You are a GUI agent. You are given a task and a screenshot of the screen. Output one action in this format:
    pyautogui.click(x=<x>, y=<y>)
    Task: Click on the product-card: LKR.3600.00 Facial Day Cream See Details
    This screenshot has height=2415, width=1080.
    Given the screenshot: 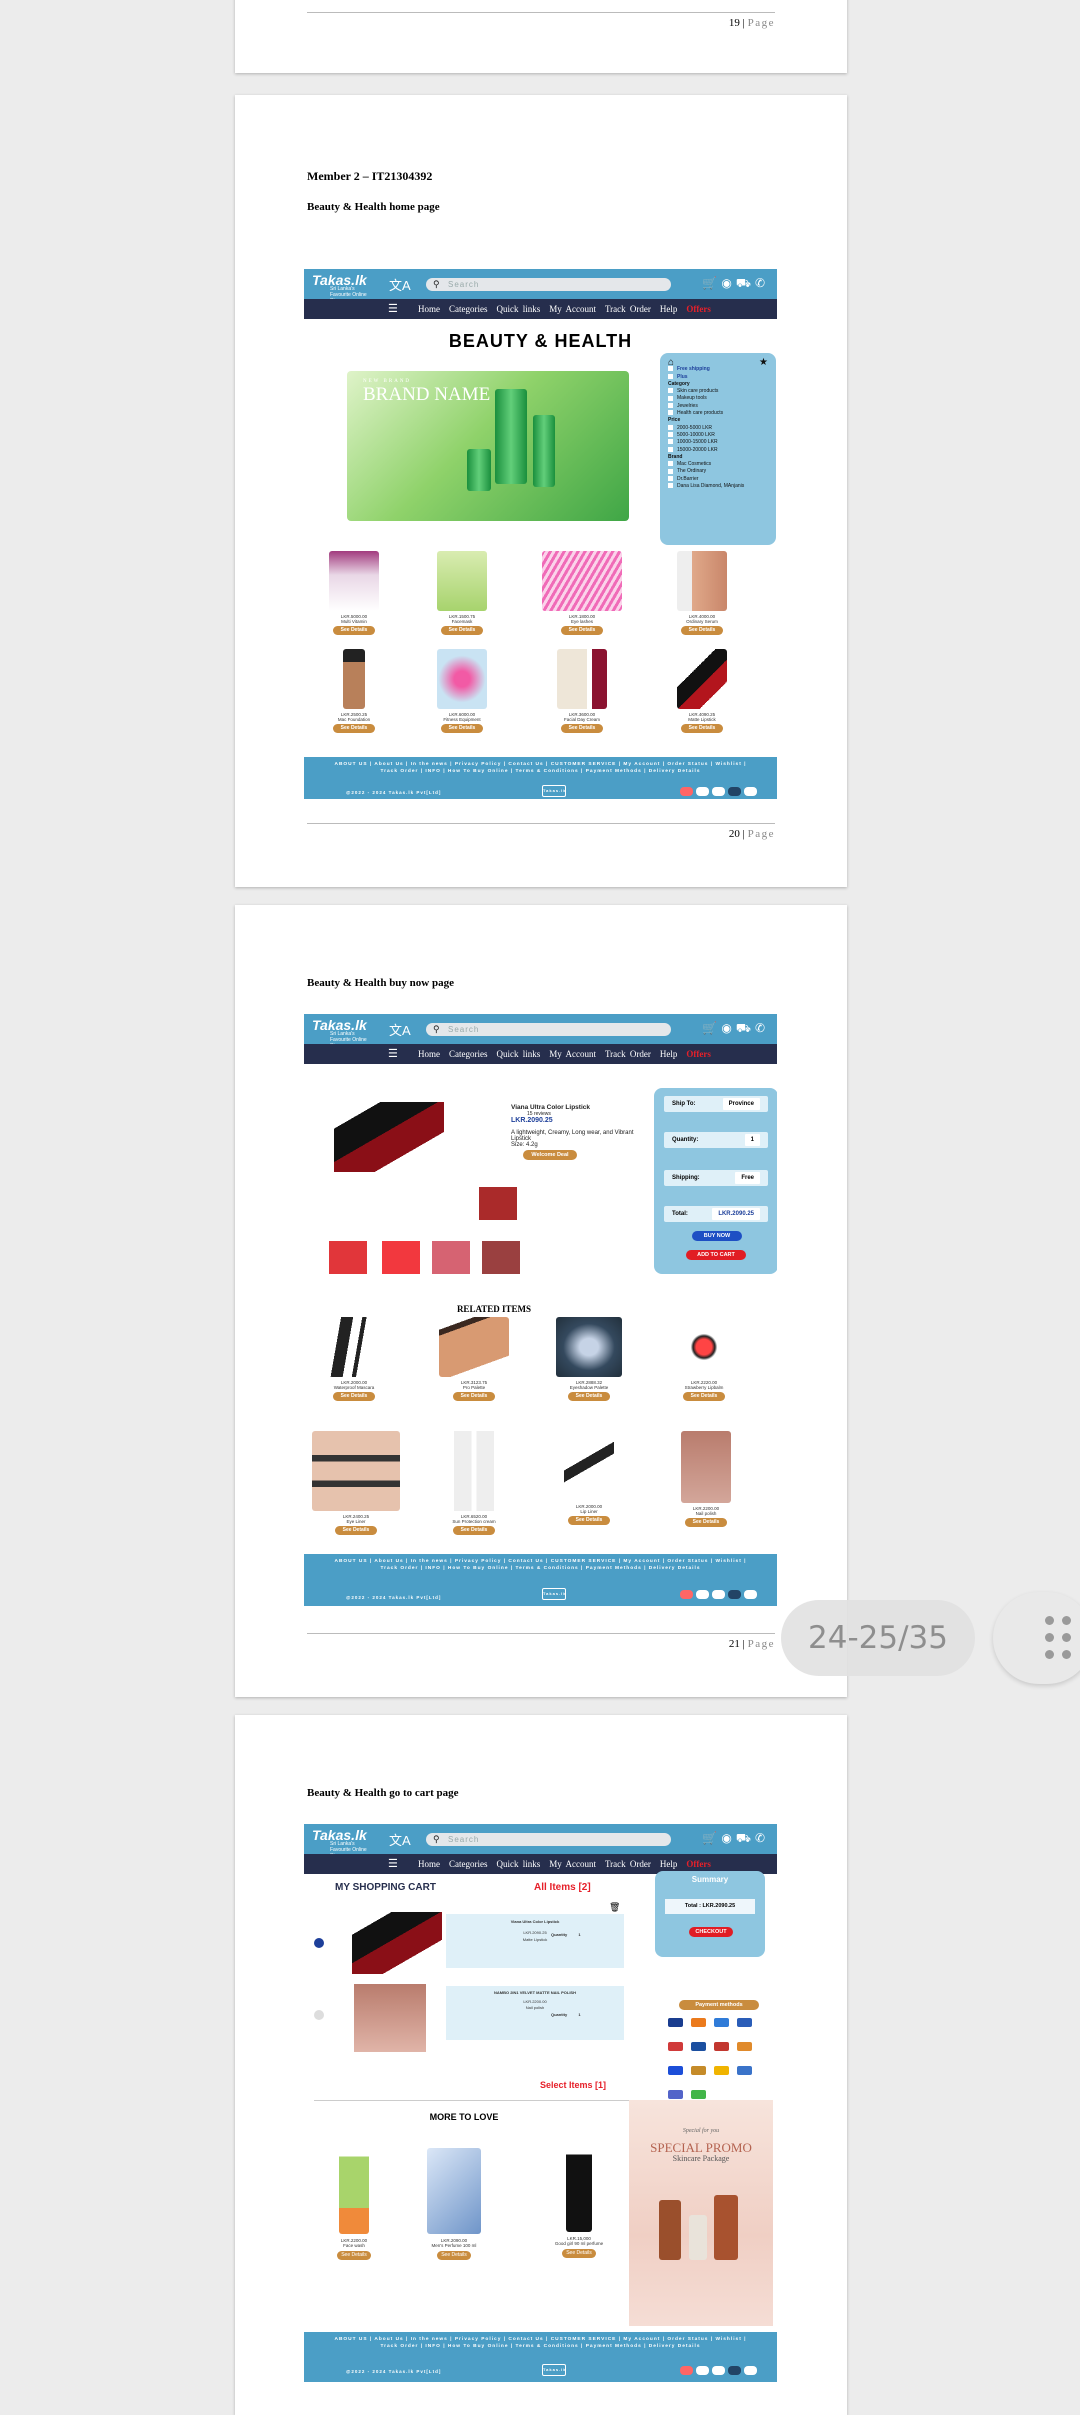 What is the action you would take?
    pyautogui.click(x=582, y=691)
    